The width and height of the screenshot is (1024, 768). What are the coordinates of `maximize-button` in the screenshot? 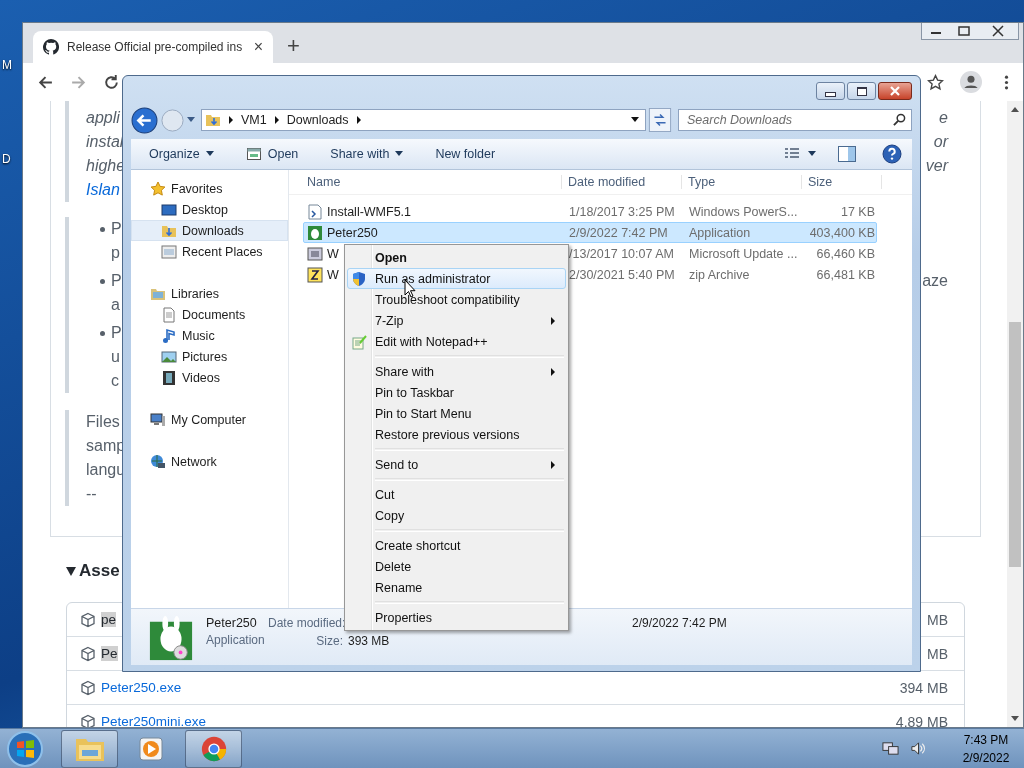 It's located at (861, 91).